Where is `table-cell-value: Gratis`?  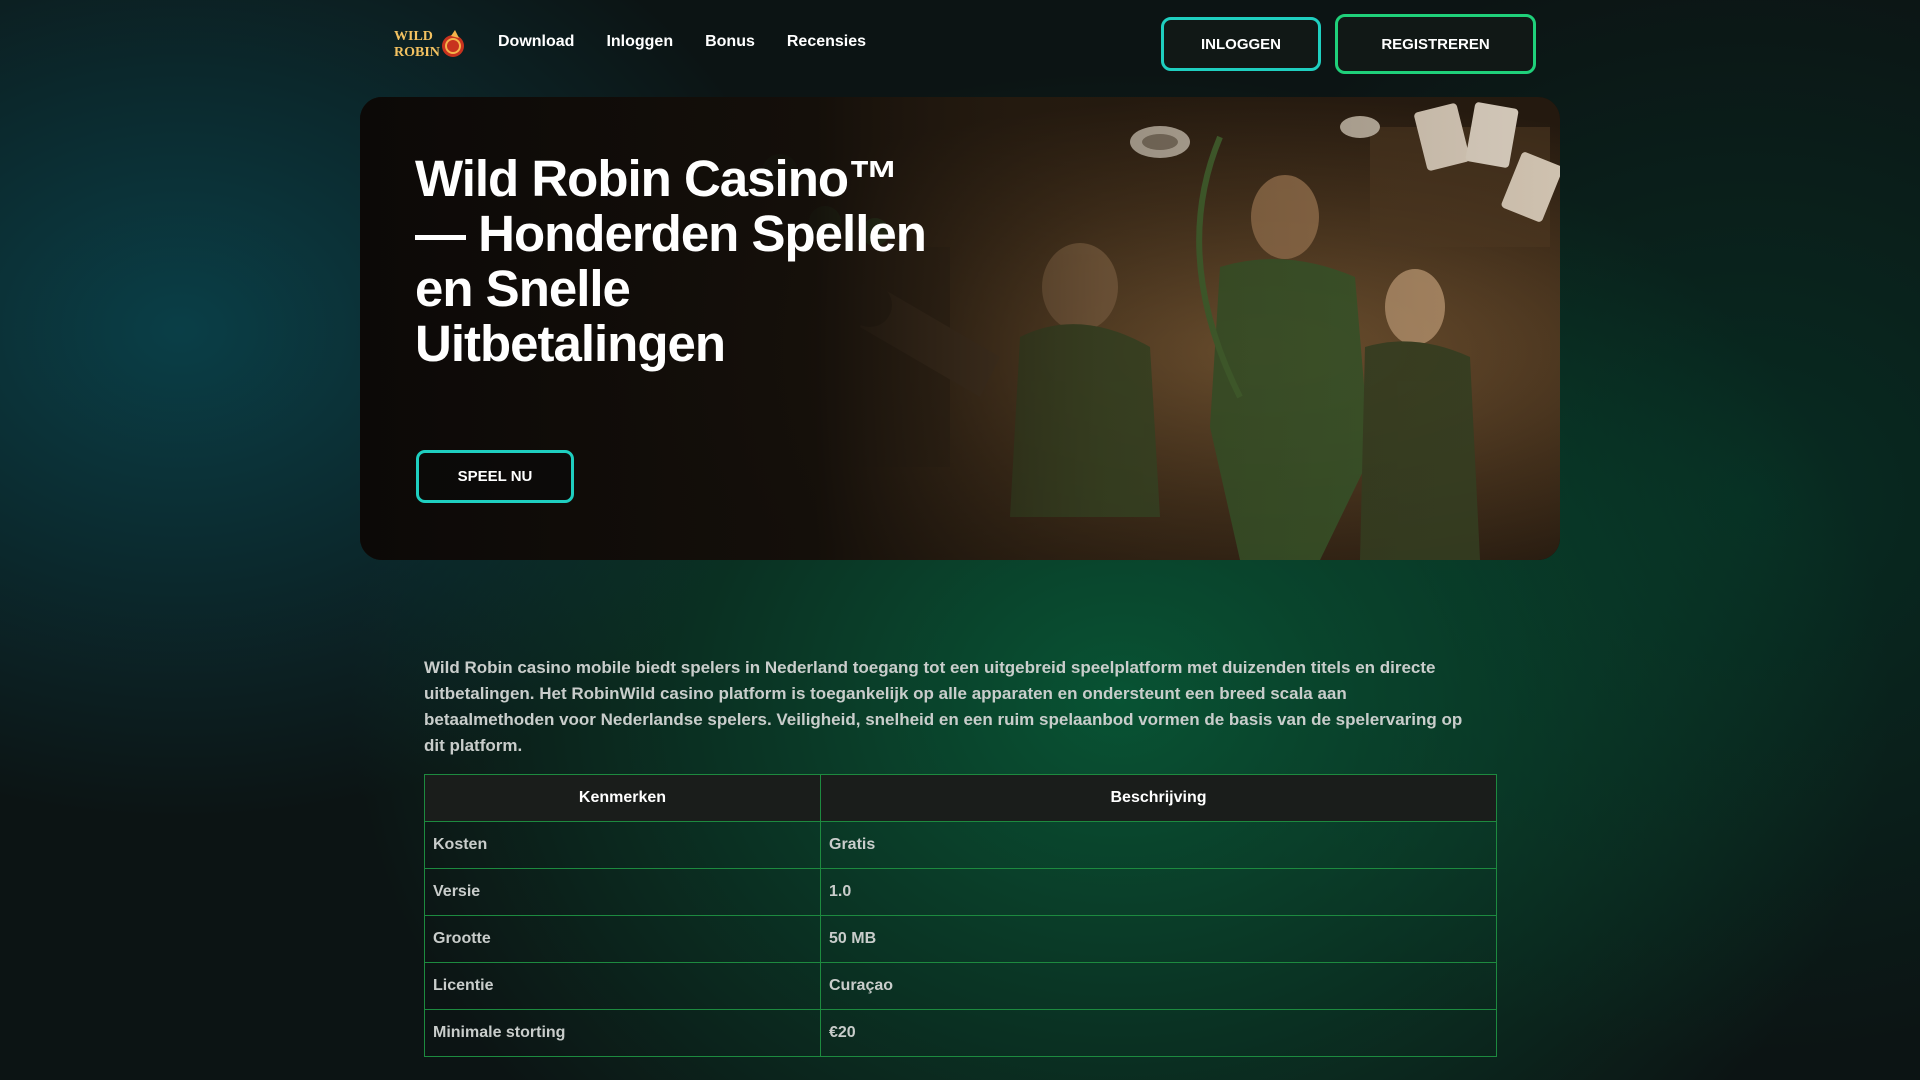 table-cell-value: Gratis is located at coordinates (1158, 845).